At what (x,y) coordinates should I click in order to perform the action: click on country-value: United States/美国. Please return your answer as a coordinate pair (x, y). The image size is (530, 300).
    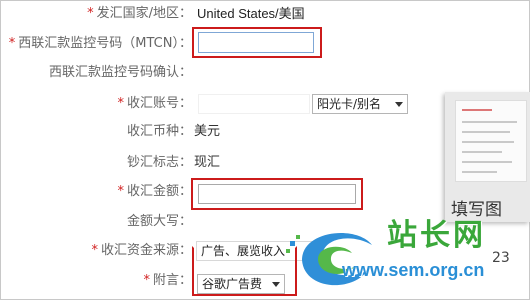
    Looking at the image, I should click on (251, 13).